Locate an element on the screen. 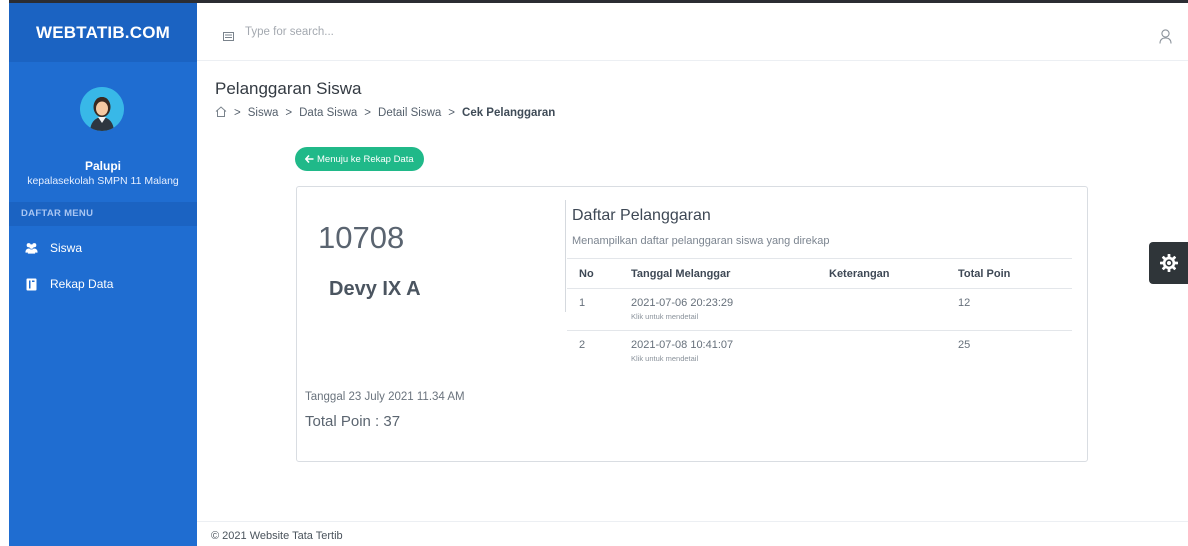 Image resolution: width=1188 pixels, height=546 pixels. sidebar-item-rekap-data: Rekap Data is located at coordinates (103, 284).